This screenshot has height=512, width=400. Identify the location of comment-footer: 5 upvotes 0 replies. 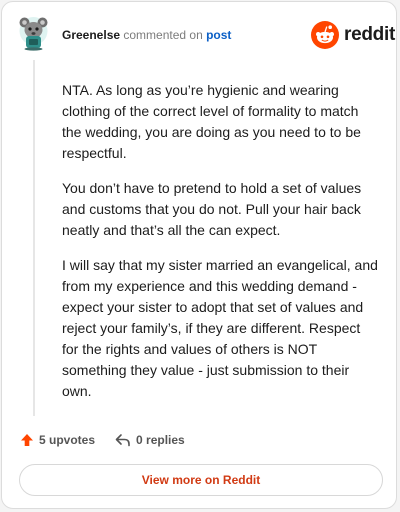
(102, 440).